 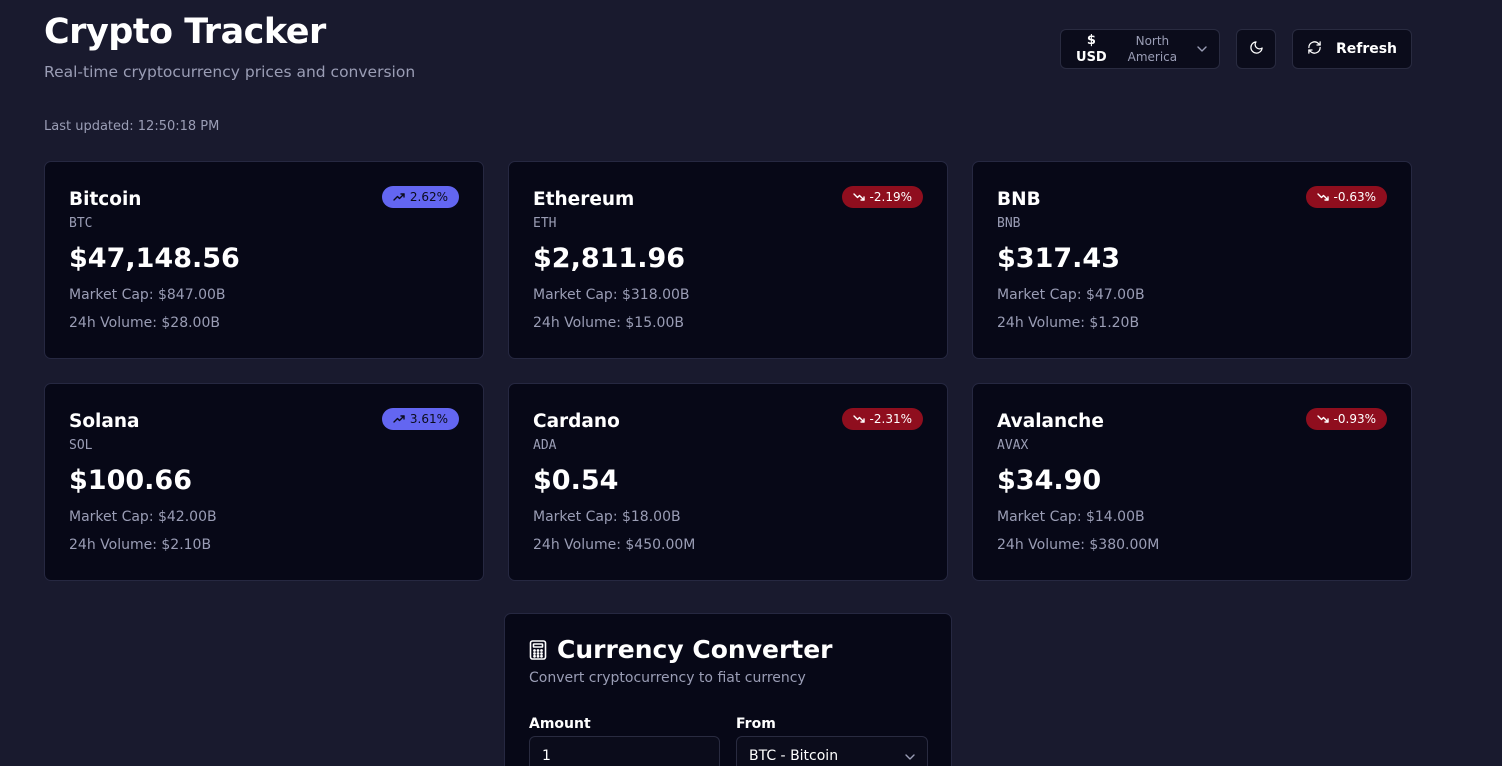 What do you see at coordinates (608, 323) in the screenshot?
I see `coin-volume: 24h Volume: $15.00B` at bounding box center [608, 323].